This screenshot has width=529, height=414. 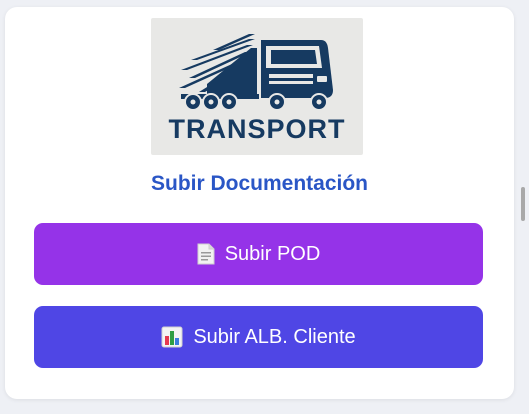 What do you see at coordinates (274, 336) in the screenshot?
I see `upload-alb-client-label: Subir ALB. Cliente` at bounding box center [274, 336].